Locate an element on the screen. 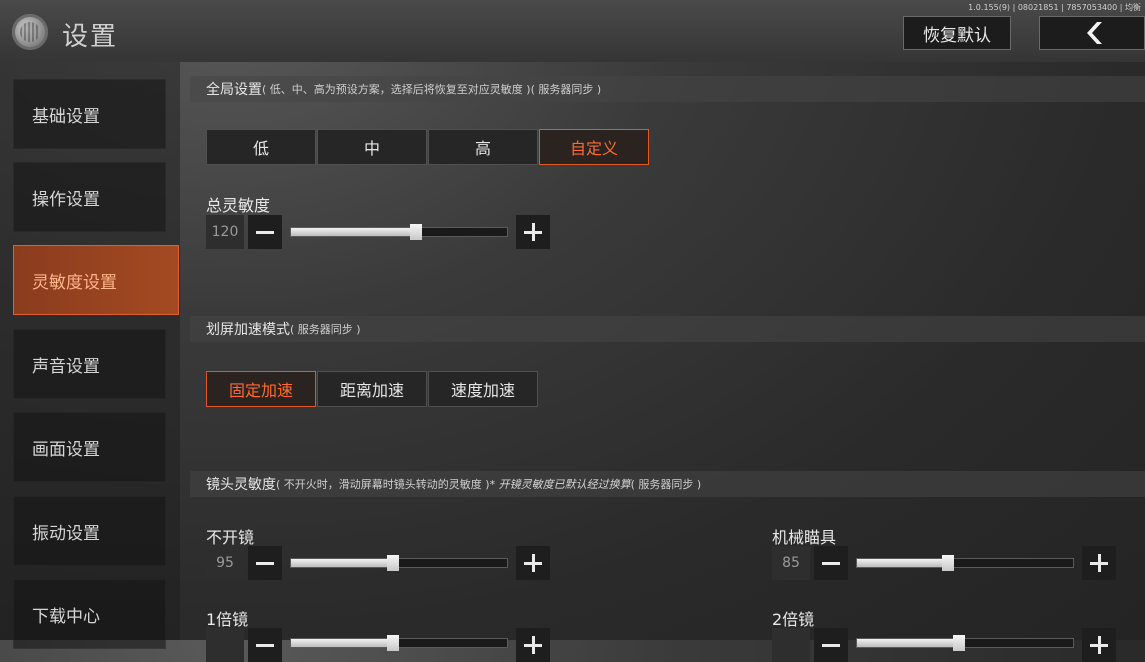  reset-default-button: 恢复默认 is located at coordinates (957, 33).